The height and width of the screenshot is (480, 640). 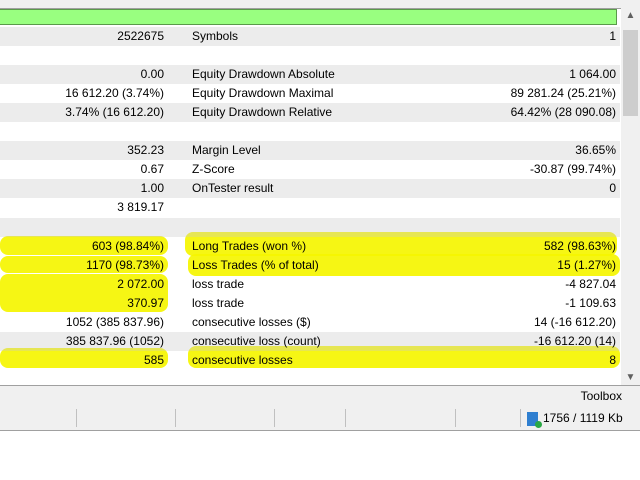 What do you see at coordinates (145, 150) in the screenshot?
I see `value-left: 352.23` at bounding box center [145, 150].